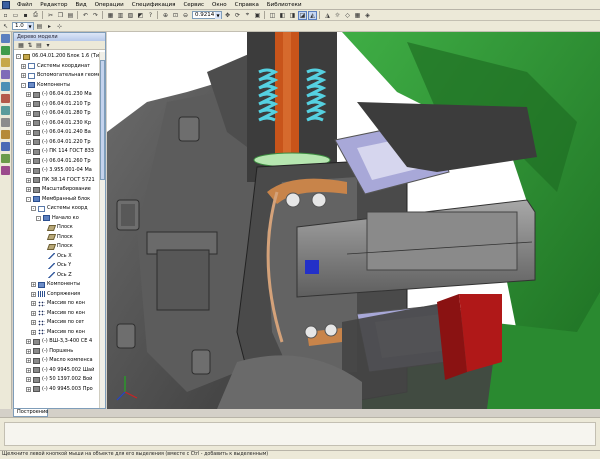 The image size is (600, 459). Describe the element at coordinates (57, 266) in the screenshot. I see `tree-item: Ось Y` at that location.